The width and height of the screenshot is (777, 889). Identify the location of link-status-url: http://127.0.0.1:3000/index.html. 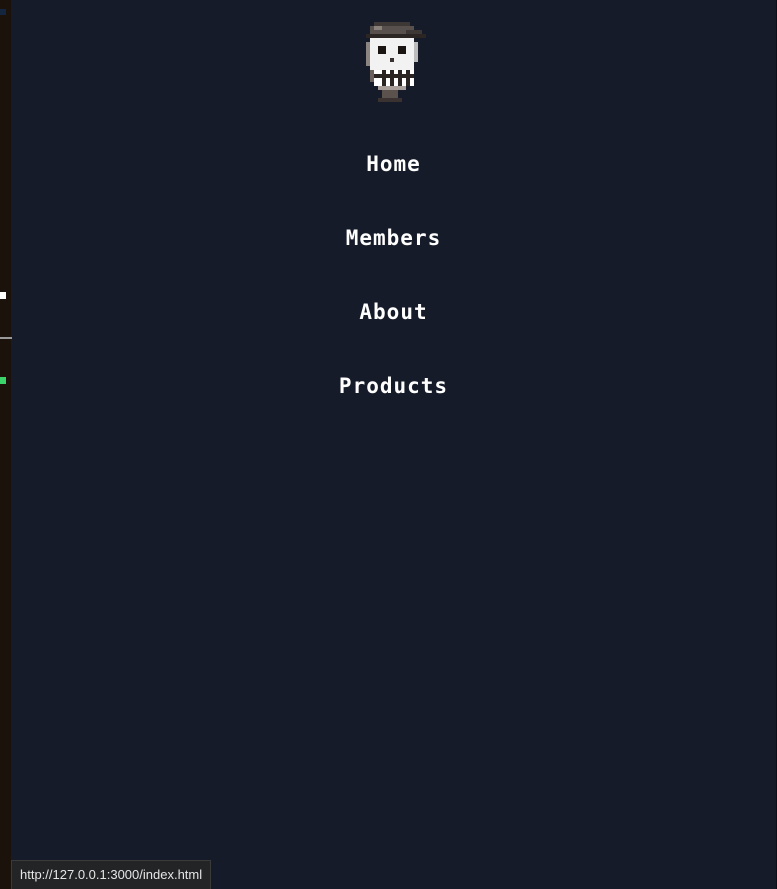
(111, 874).